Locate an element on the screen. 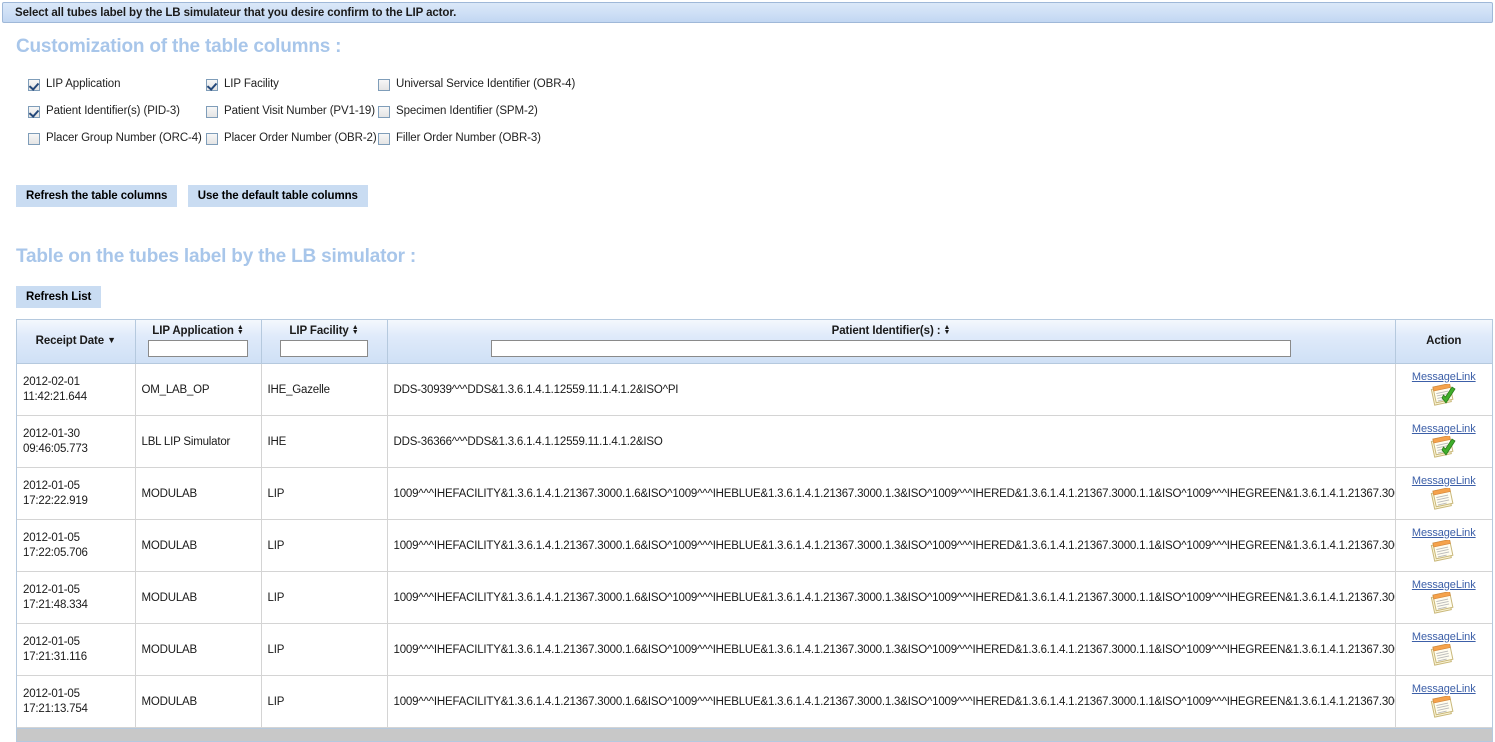 The width and height of the screenshot is (1495, 742). cell-lip-facility: IHE is located at coordinates (324, 441).